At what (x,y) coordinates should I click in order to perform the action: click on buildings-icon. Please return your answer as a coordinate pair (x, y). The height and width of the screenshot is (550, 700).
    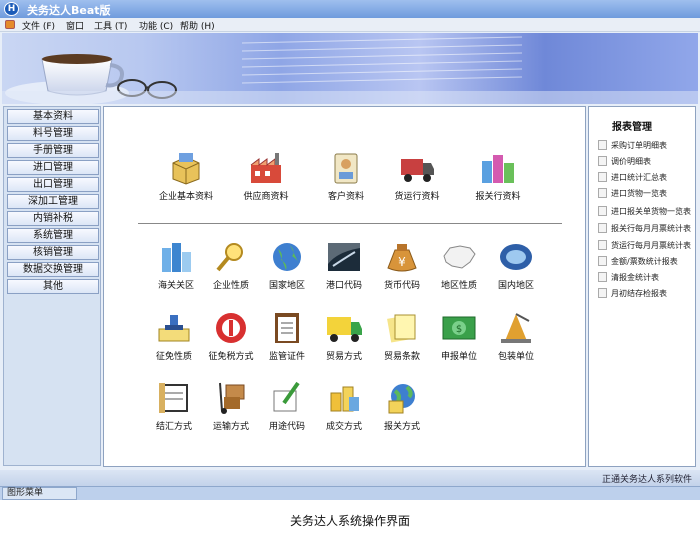
    Looking at the image, I should click on (498, 169).